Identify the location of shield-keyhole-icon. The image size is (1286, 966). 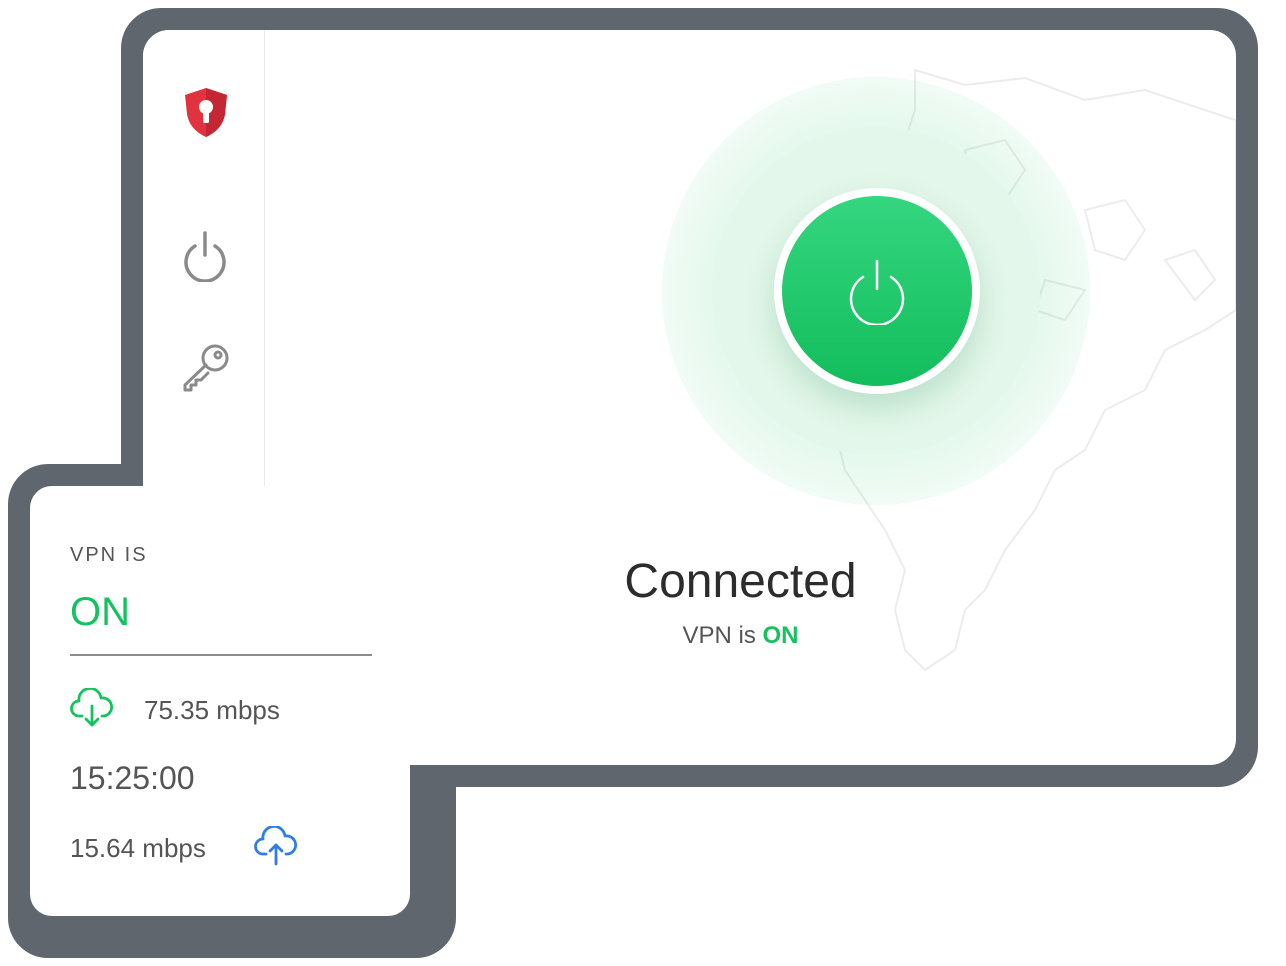
(206, 112).